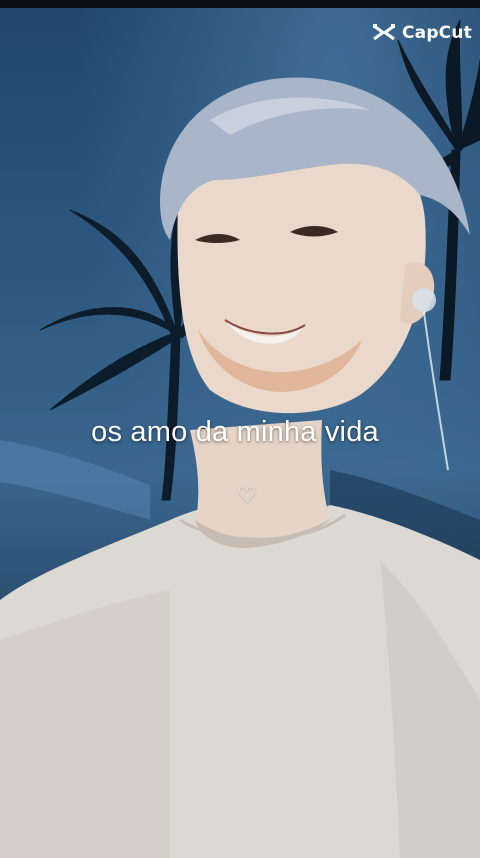 This screenshot has height=858, width=480. I want to click on video-caption: os amo da minha vida, so click(240, 432).